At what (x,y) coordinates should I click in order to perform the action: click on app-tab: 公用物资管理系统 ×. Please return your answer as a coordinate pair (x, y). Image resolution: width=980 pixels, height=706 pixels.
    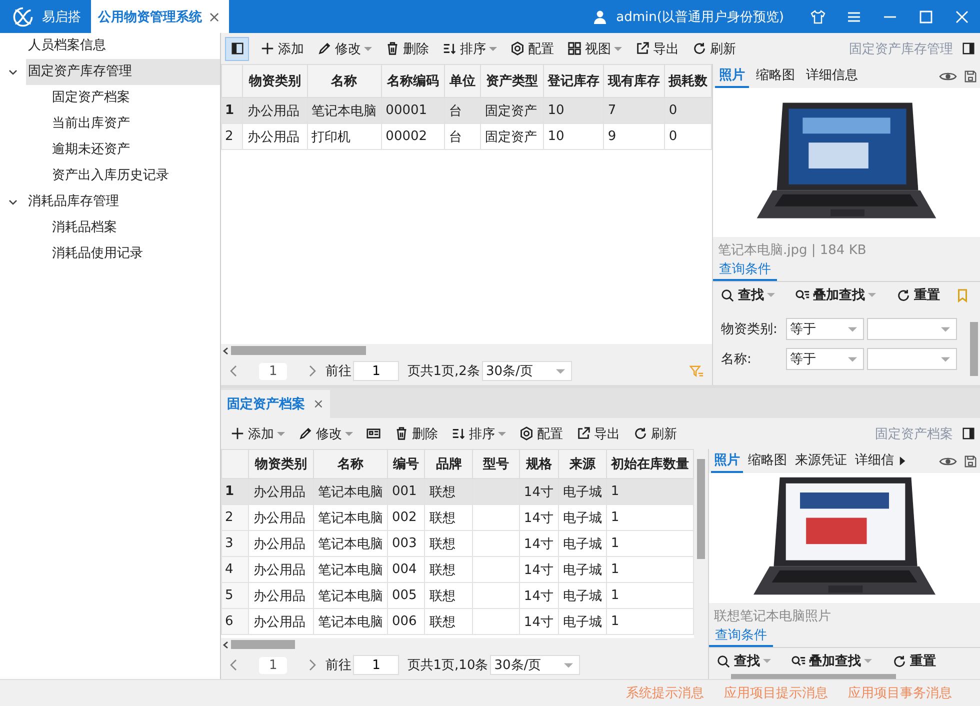
    Looking at the image, I should click on (160, 16).